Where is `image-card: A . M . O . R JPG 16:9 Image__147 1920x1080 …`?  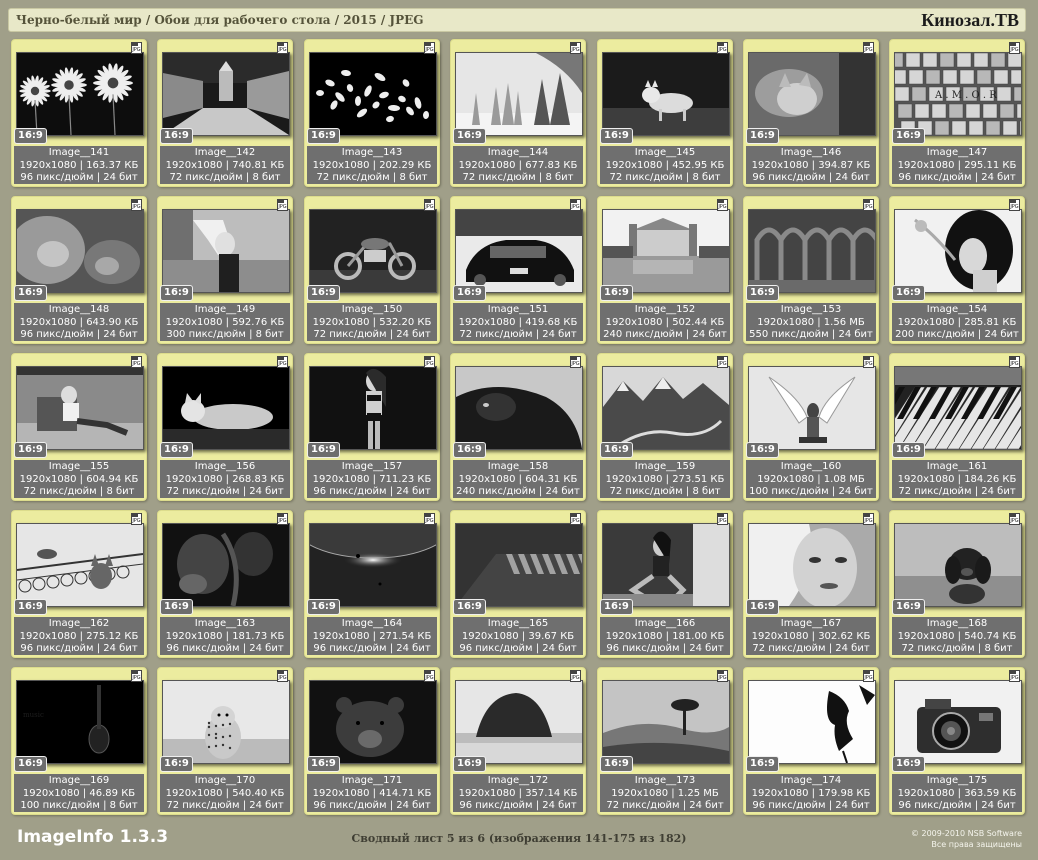 image-card: A . M . O . R JPG 16:9 Image__147 1920x1080 … is located at coordinates (957, 113).